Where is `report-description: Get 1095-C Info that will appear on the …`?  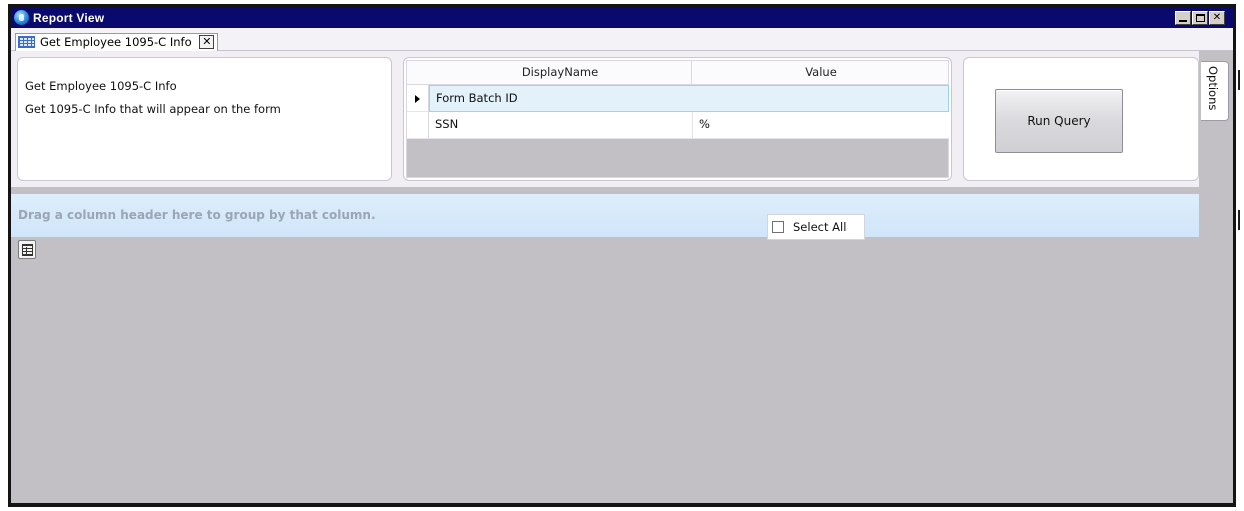 report-description: Get 1095-C Info that will appear on the … is located at coordinates (153, 109).